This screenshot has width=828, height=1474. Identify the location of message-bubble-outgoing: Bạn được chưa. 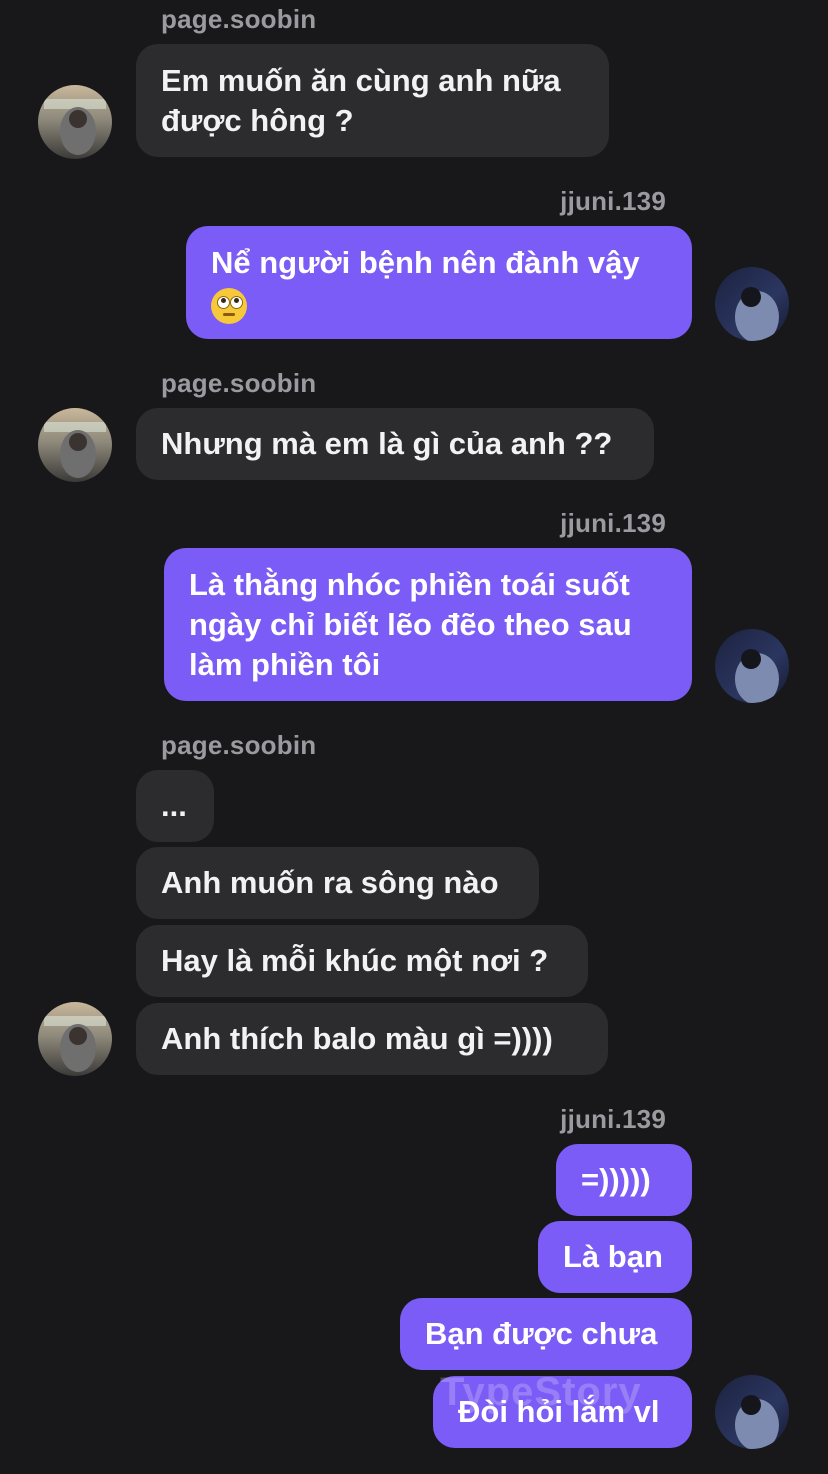
(546, 1334).